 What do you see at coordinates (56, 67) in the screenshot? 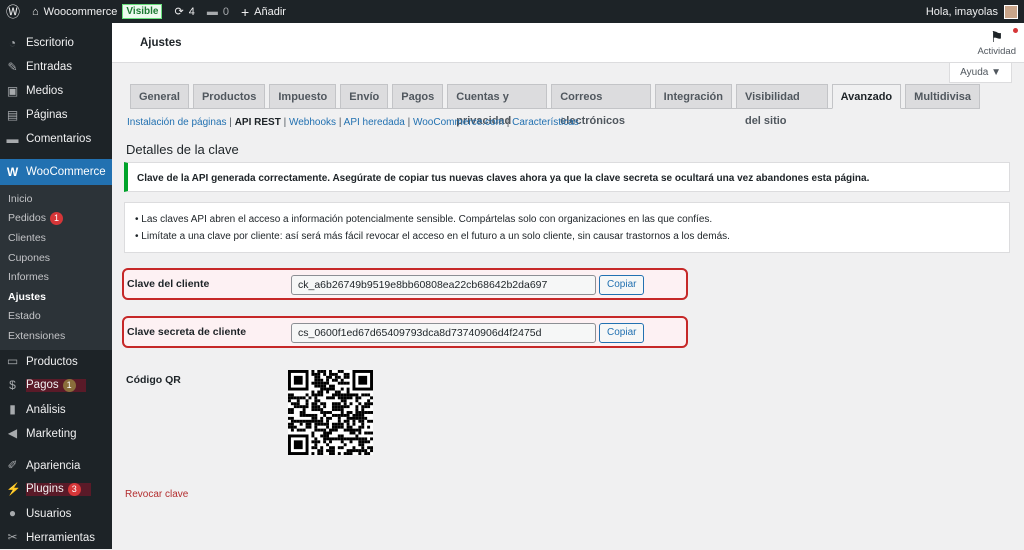
I see `sidebar-item-entradas: ✎ Entradas` at bounding box center [56, 67].